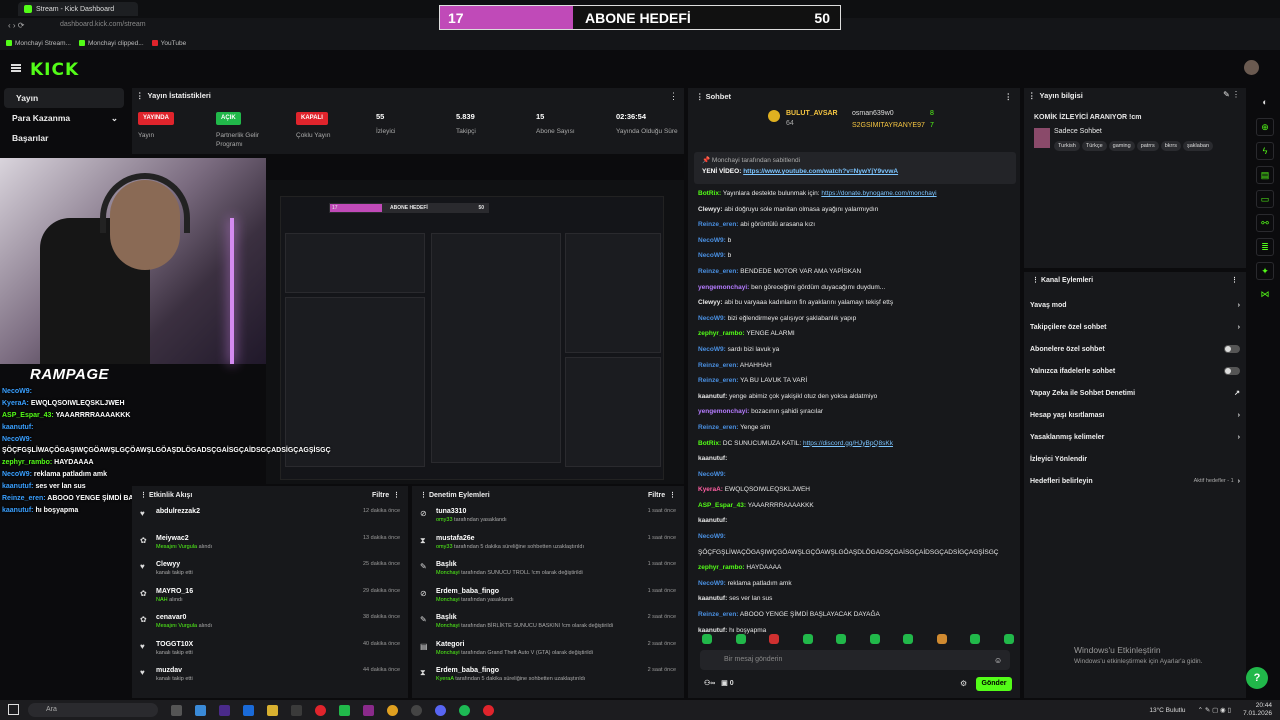  I want to click on taskbar-search: Ara, so click(93, 710).